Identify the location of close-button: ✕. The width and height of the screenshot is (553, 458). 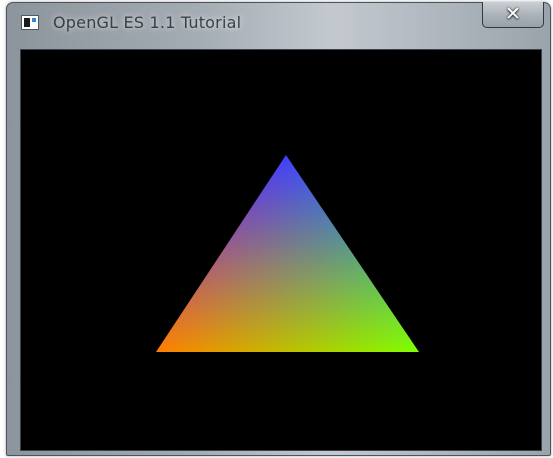
(513, 15).